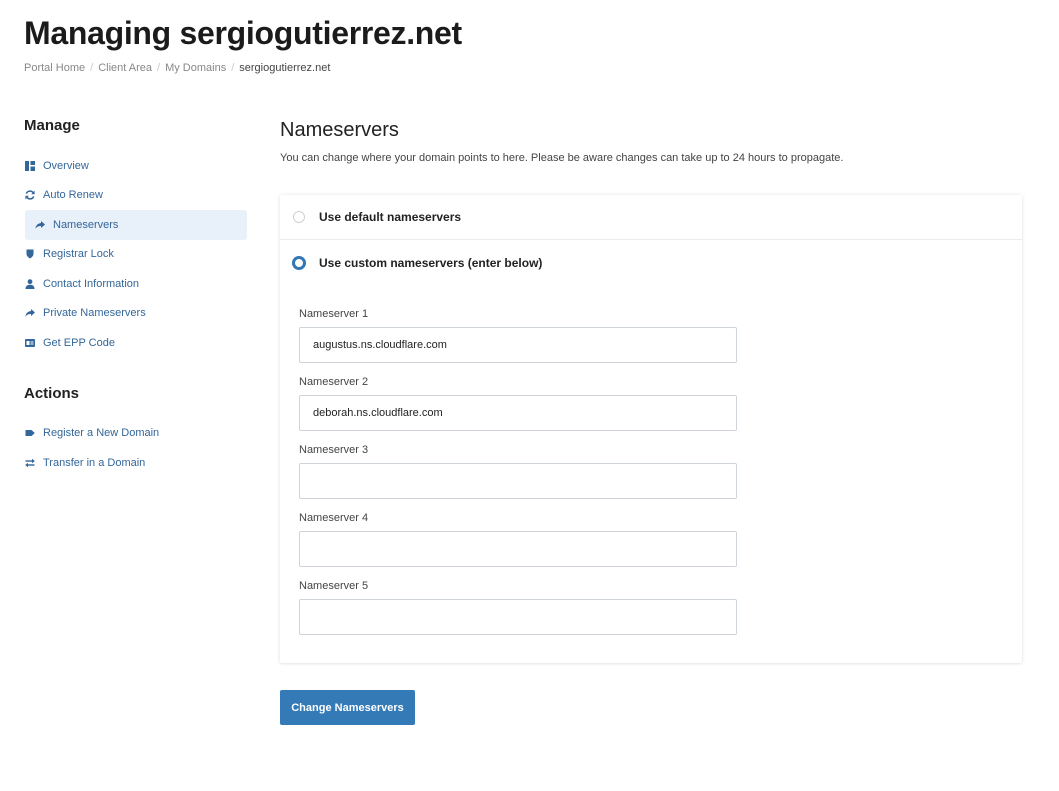 The width and height of the screenshot is (1059, 791). I want to click on sidebar-item-auto-renew: Auto Renew, so click(135, 196).